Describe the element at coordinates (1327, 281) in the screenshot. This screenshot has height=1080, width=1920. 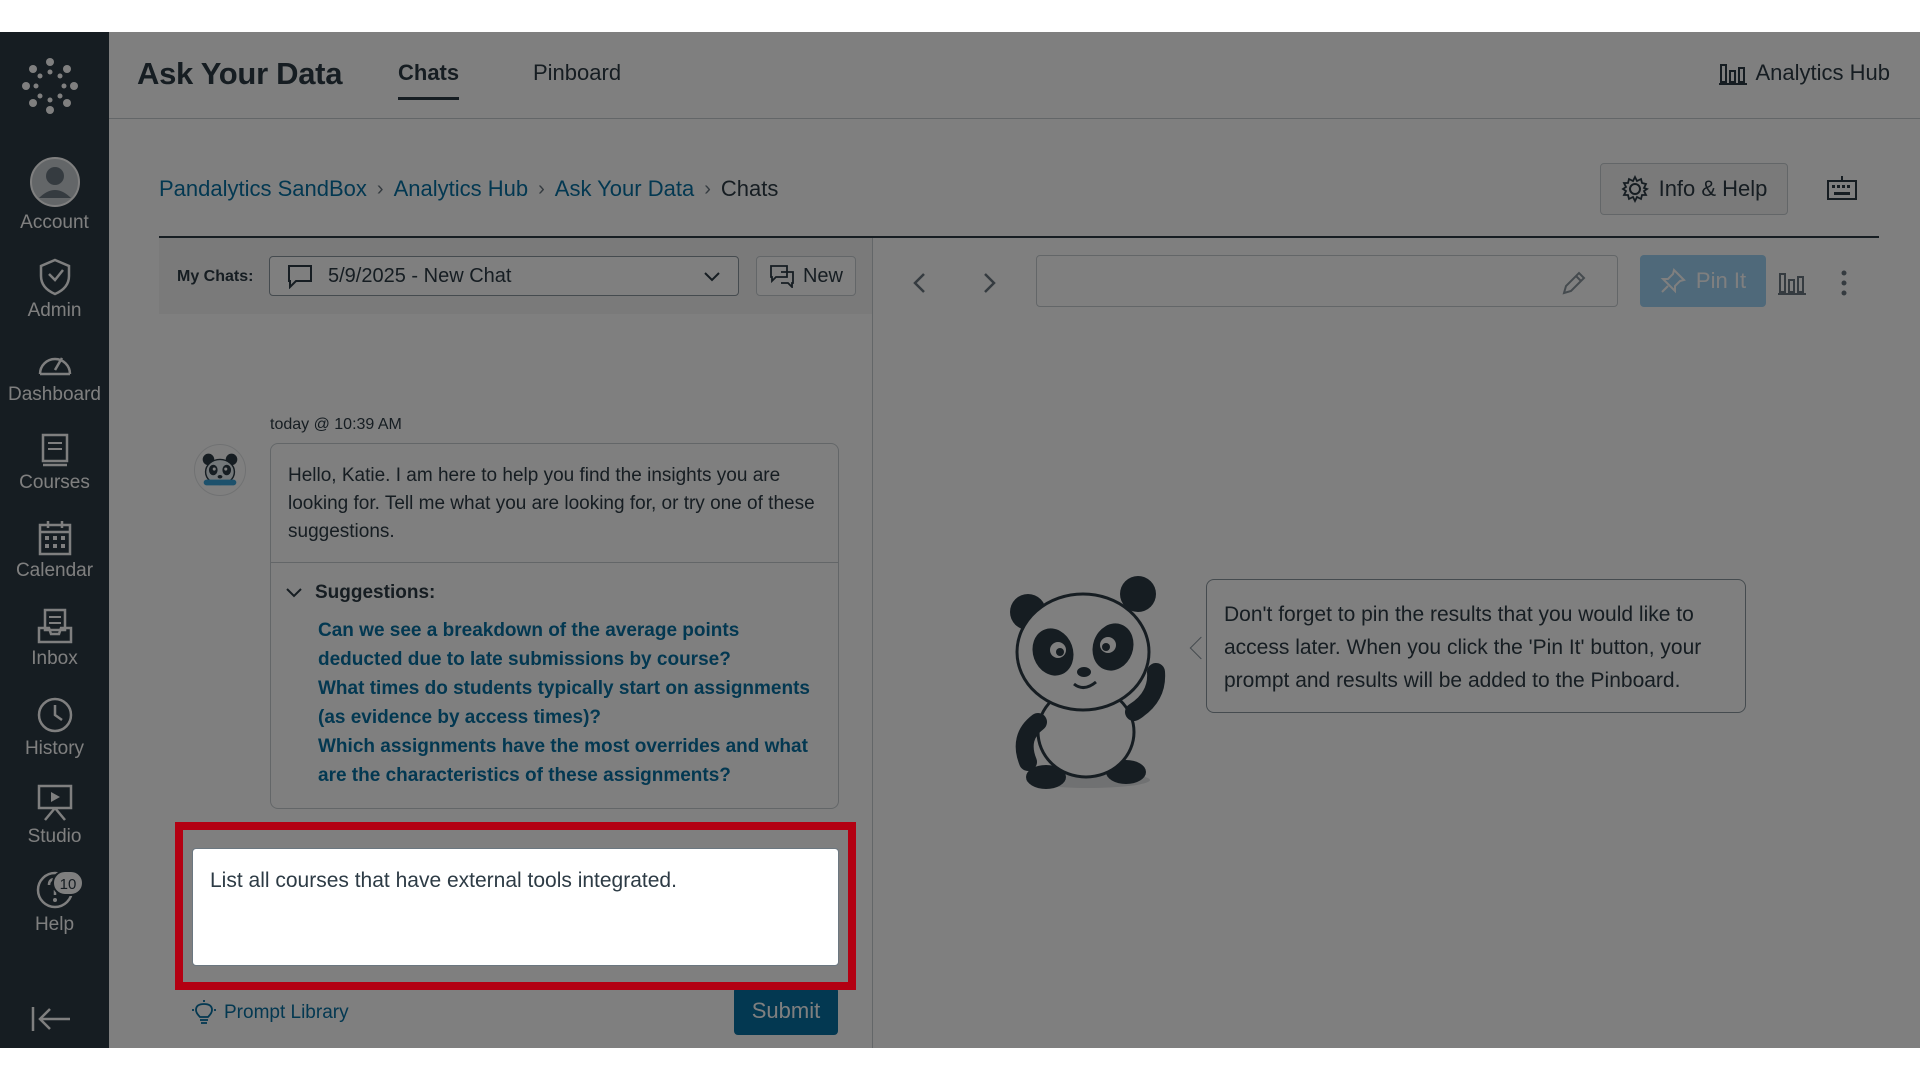
I see `result-prompt-field` at that location.